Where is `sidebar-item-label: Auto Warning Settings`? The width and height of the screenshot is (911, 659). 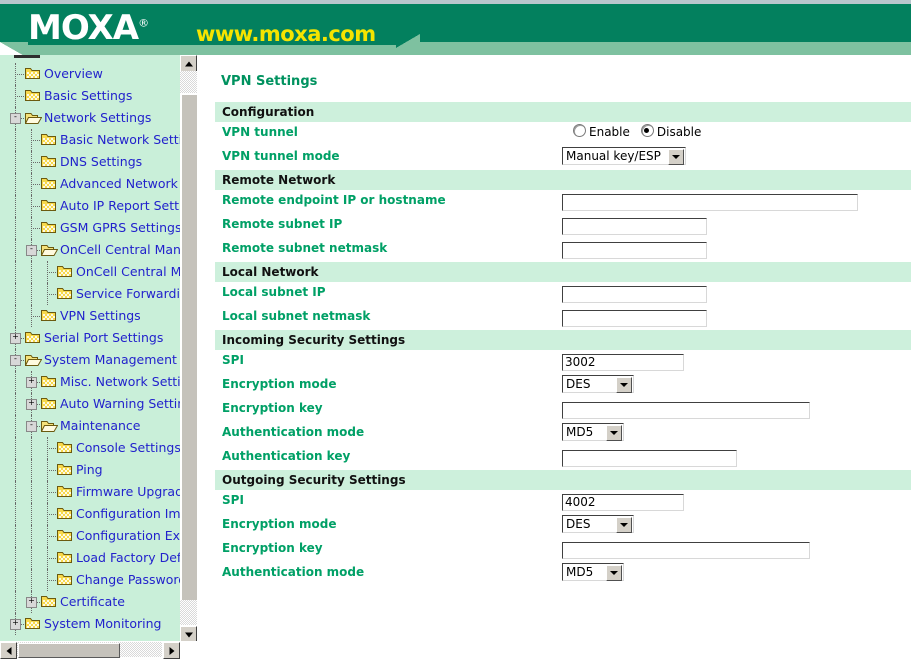
sidebar-item-label: Auto Warning Settings is located at coordinates (128, 404).